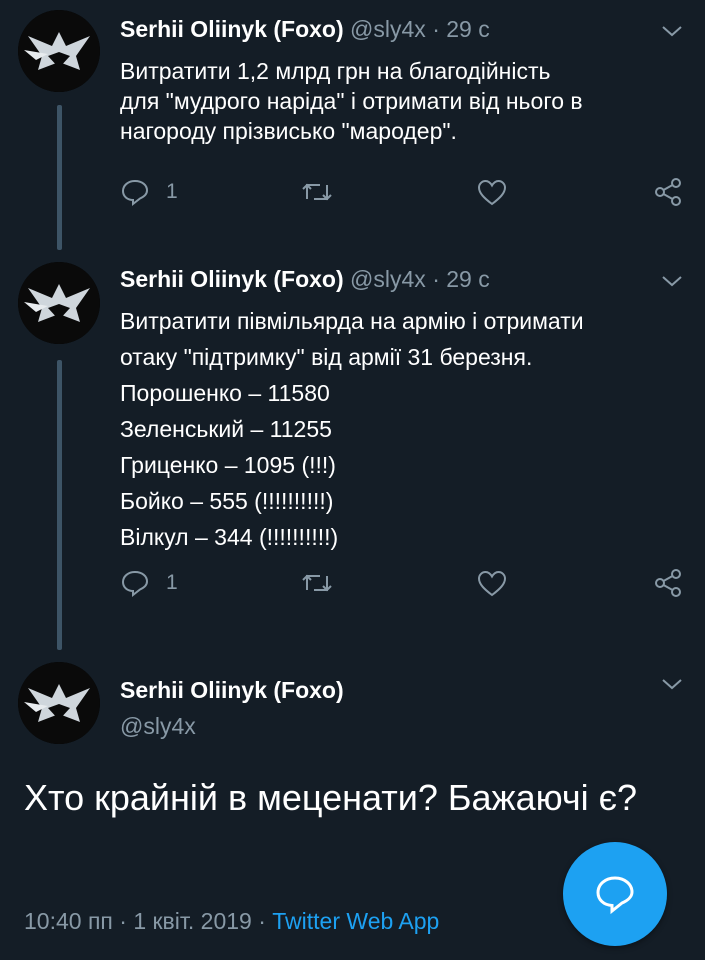 Image resolution: width=705 pixels, height=960 pixels. What do you see at coordinates (335, 71) in the screenshot?
I see `tweet-line: Витратити 1,2 млрд грн на благодійність` at bounding box center [335, 71].